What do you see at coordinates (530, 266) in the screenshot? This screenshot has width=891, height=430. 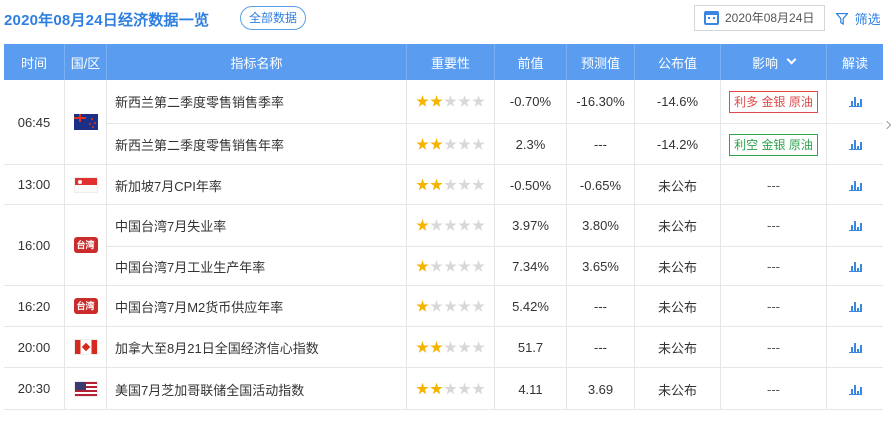 I see `previous-value-cell: 7.34%` at bounding box center [530, 266].